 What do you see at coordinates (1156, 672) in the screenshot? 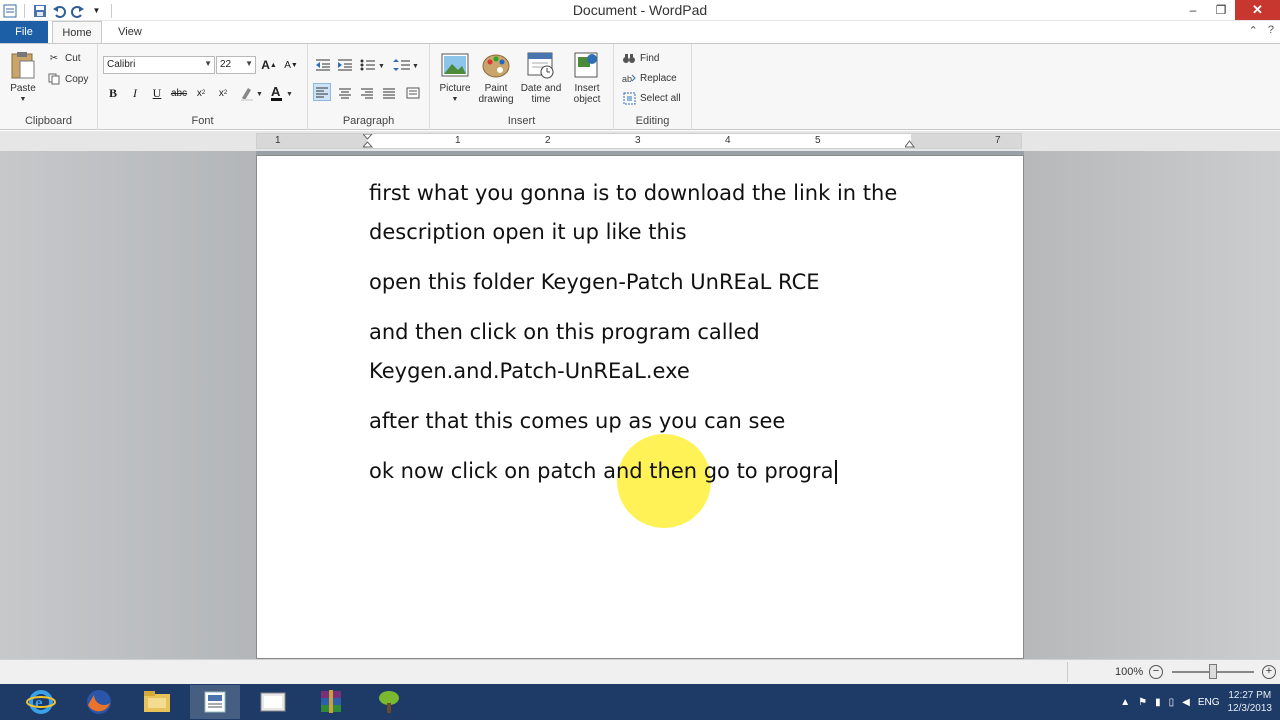
I see `zoom-out-icon: −` at bounding box center [1156, 672].